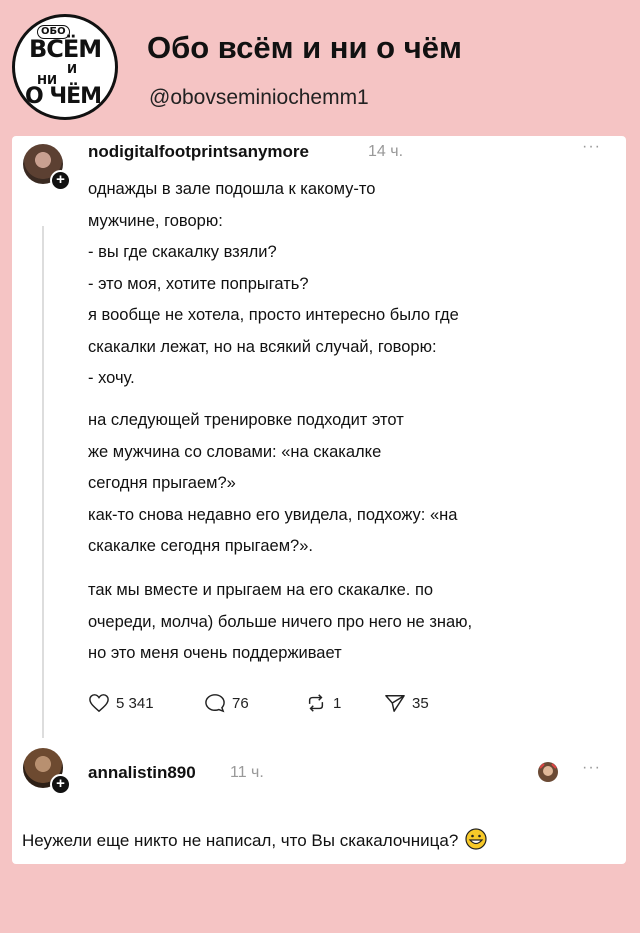 The width and height of the screenshot is (640, 933). What do you see at coordinates (316, 703) in the screenshot?
I see `repost-icon` at bounding box center [316, 703].